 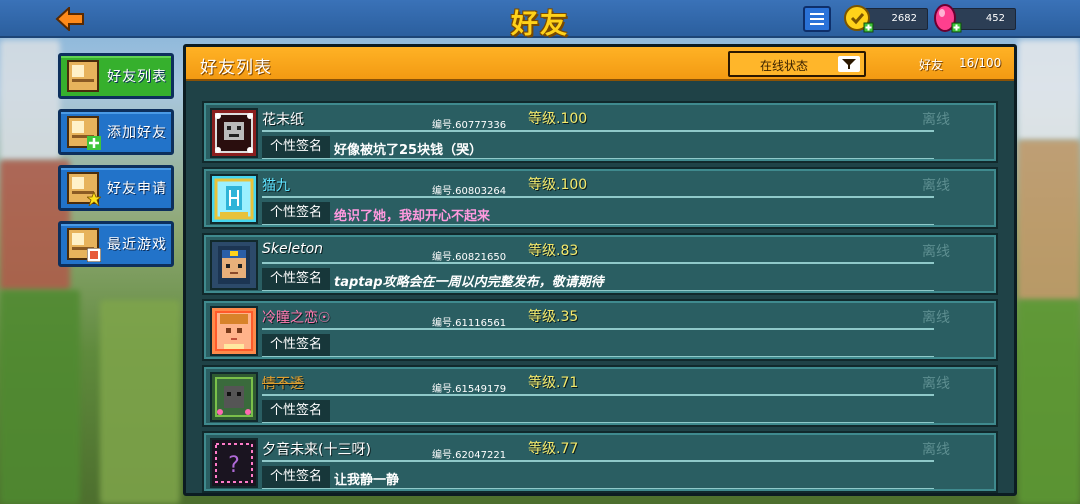 I want to click on back-arrow-icon, so click(x=69, y=19).